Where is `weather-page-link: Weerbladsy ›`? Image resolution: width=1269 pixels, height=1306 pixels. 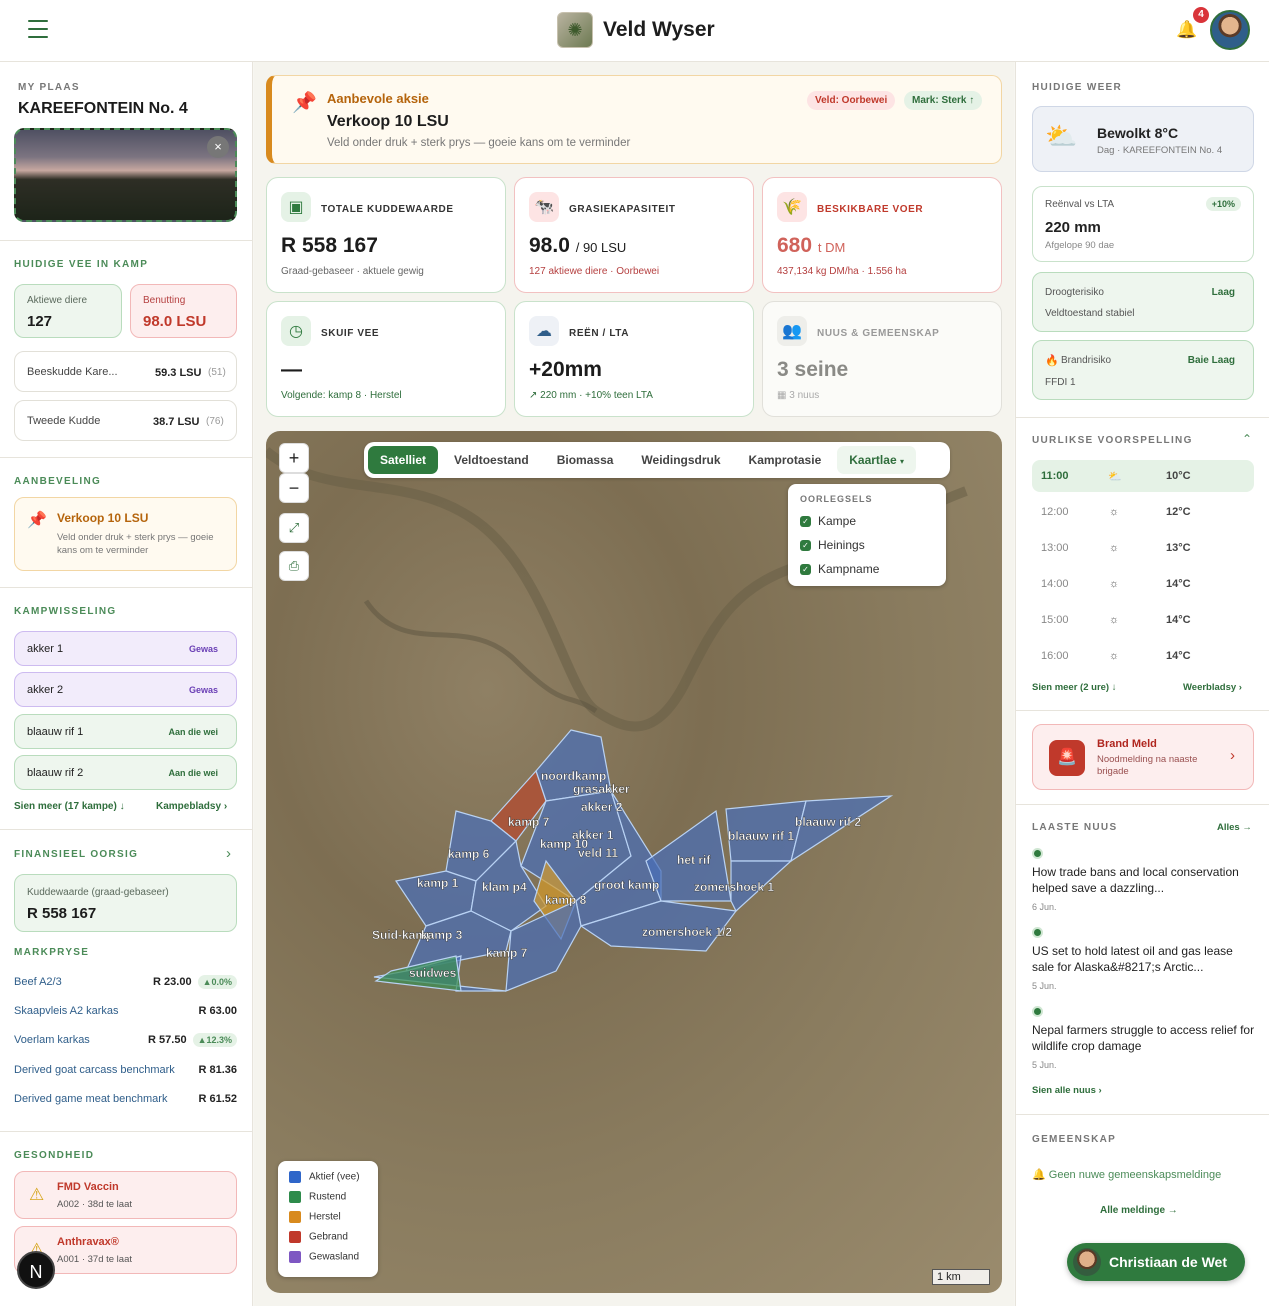
weather-page-link: Weerbladsy › is located at coordinates (1212, 687).